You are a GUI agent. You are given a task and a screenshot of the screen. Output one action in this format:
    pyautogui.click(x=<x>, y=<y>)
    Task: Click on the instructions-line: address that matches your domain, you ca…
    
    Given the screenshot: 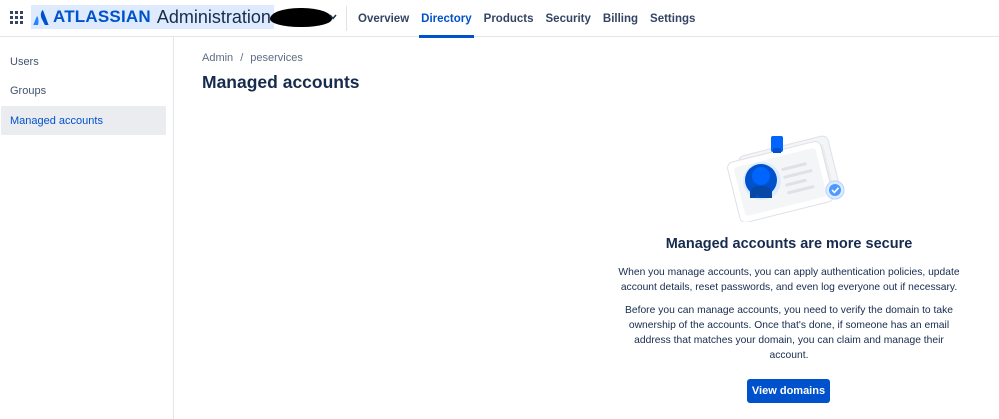 What is the action you would take?
    pyautogui.click(x=789, y=340)
    